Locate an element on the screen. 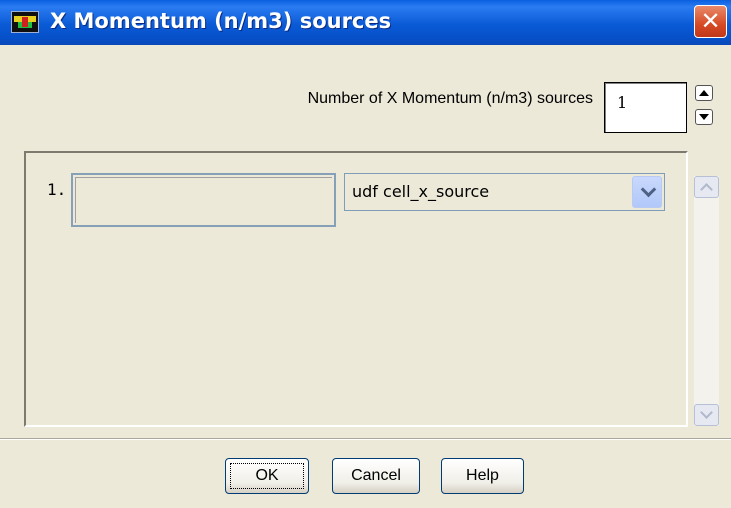 The width and height of the screenshot is (731, 508). close-icon: ✕ is located at coordinates (710, 21).